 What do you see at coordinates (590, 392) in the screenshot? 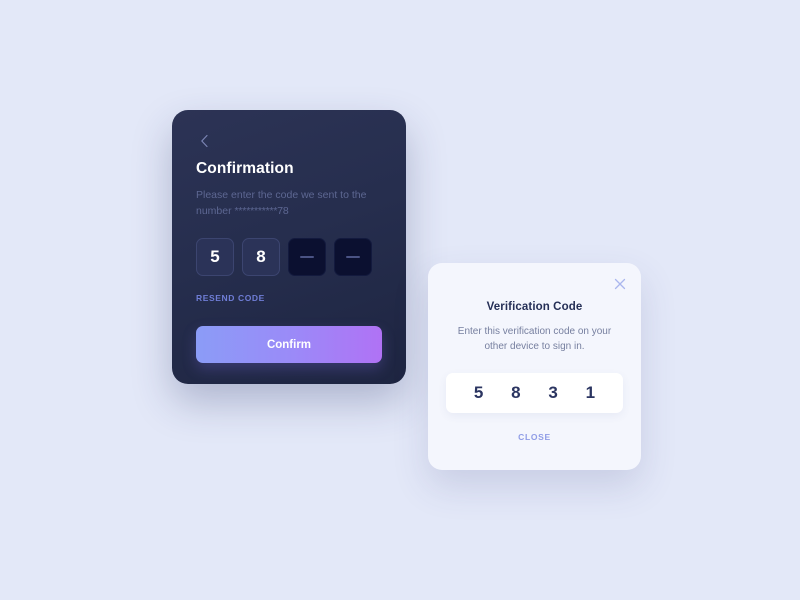
I see `code-digit-4: 1` at bounding box center [590, 392].